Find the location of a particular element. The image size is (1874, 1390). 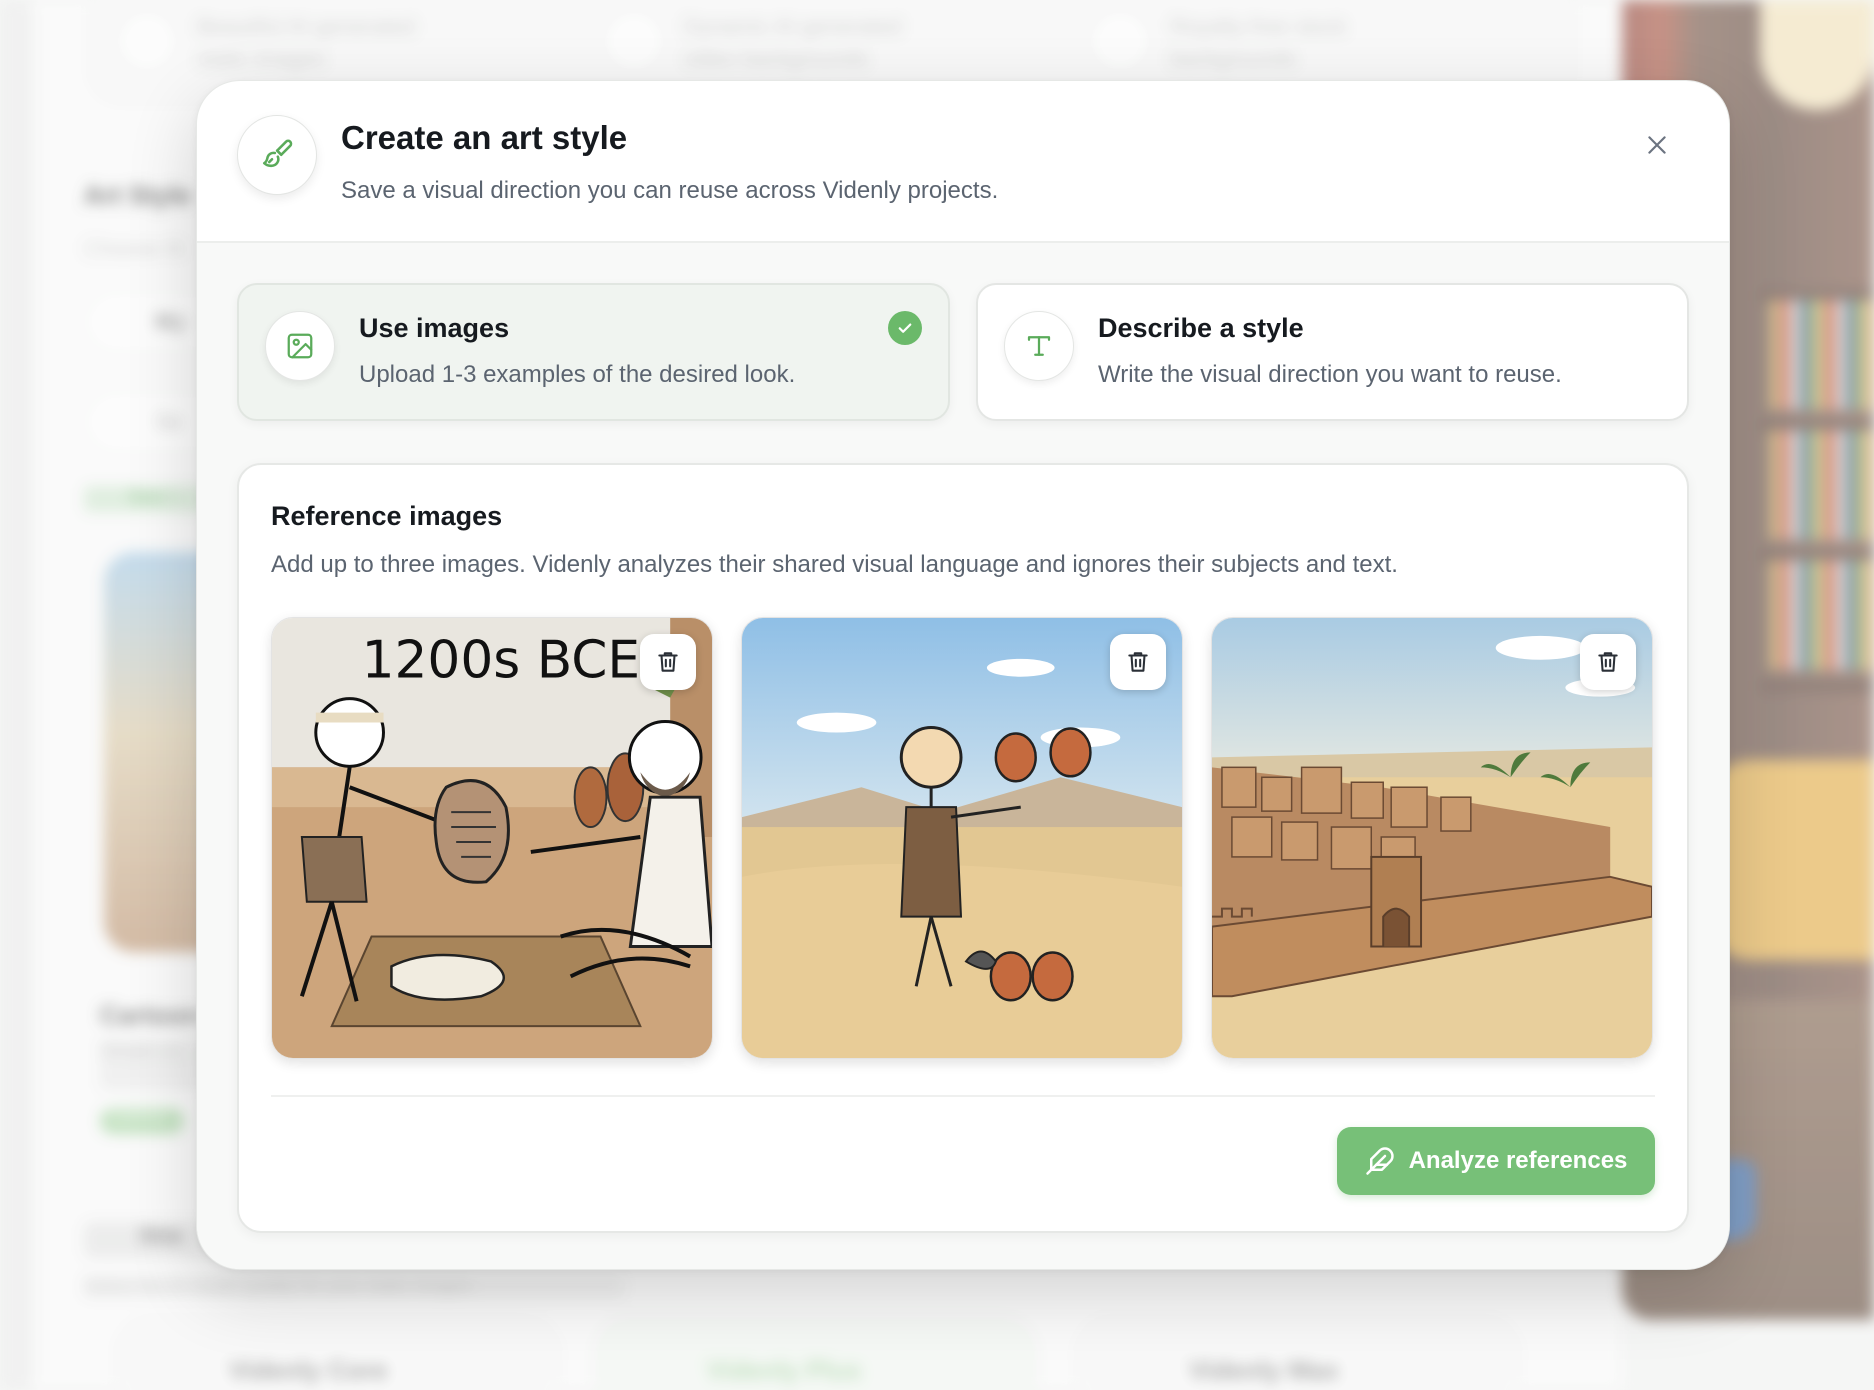

option-title: Use images is located at coordinates (434, 328).